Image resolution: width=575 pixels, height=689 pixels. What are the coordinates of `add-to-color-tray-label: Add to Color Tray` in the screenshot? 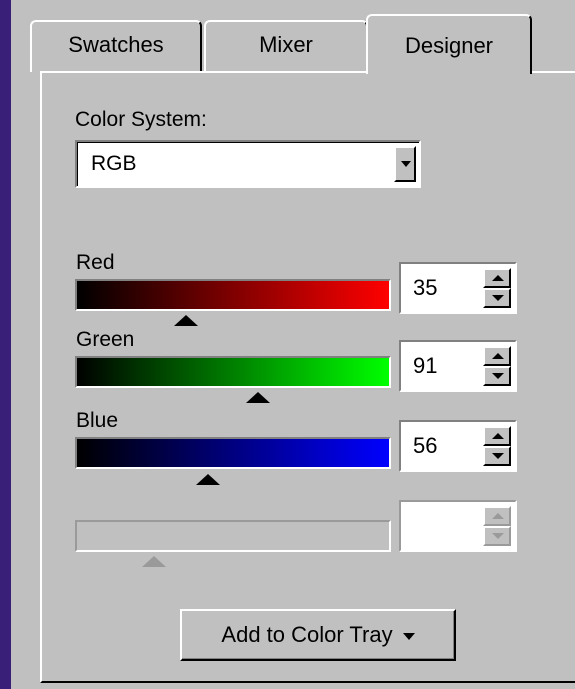 It's located at (307, 634).